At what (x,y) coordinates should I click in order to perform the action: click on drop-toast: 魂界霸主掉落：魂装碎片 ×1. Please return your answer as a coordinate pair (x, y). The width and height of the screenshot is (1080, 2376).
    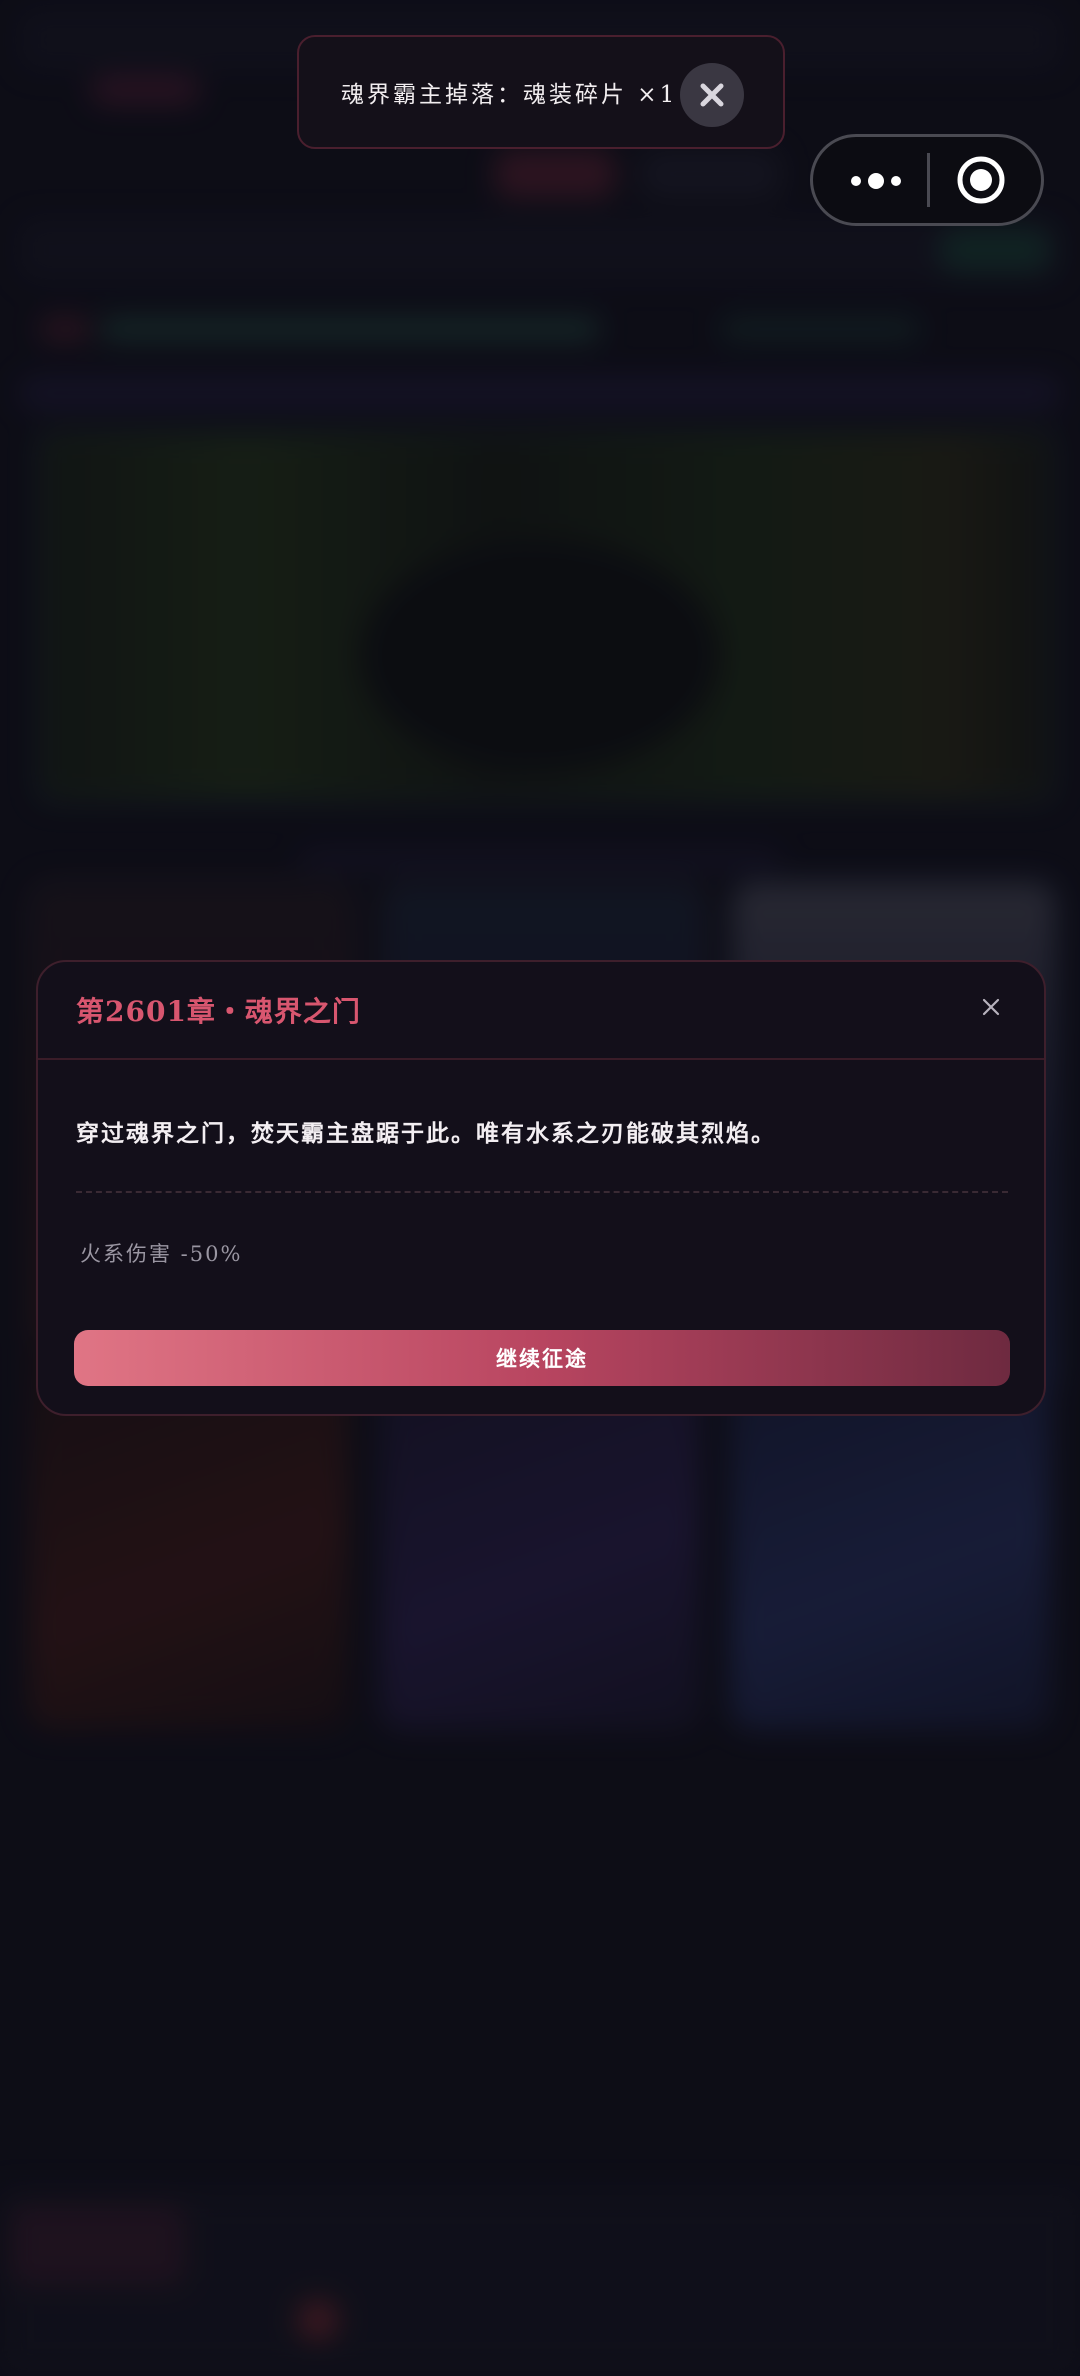
    Looking at the image, I should click on (541, 92).